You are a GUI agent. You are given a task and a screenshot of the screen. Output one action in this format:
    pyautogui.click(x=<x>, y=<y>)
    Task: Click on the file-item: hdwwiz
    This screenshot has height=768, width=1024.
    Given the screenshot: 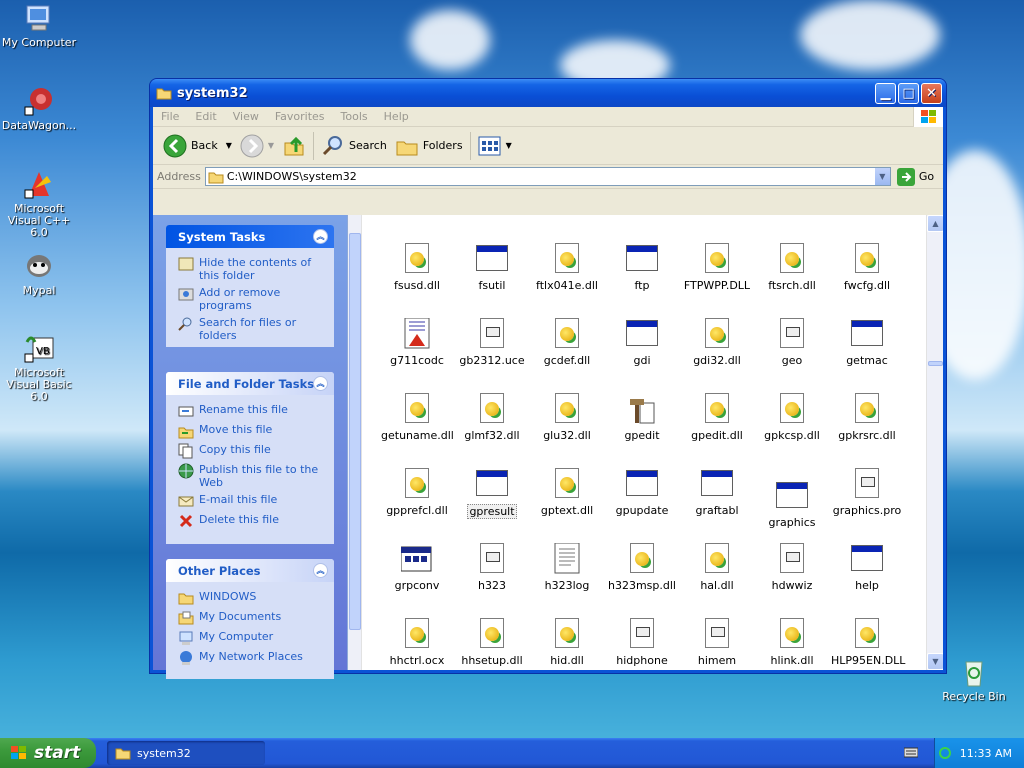 What is the action you would take?
    pyautogui.click(x=792, y=567)
    